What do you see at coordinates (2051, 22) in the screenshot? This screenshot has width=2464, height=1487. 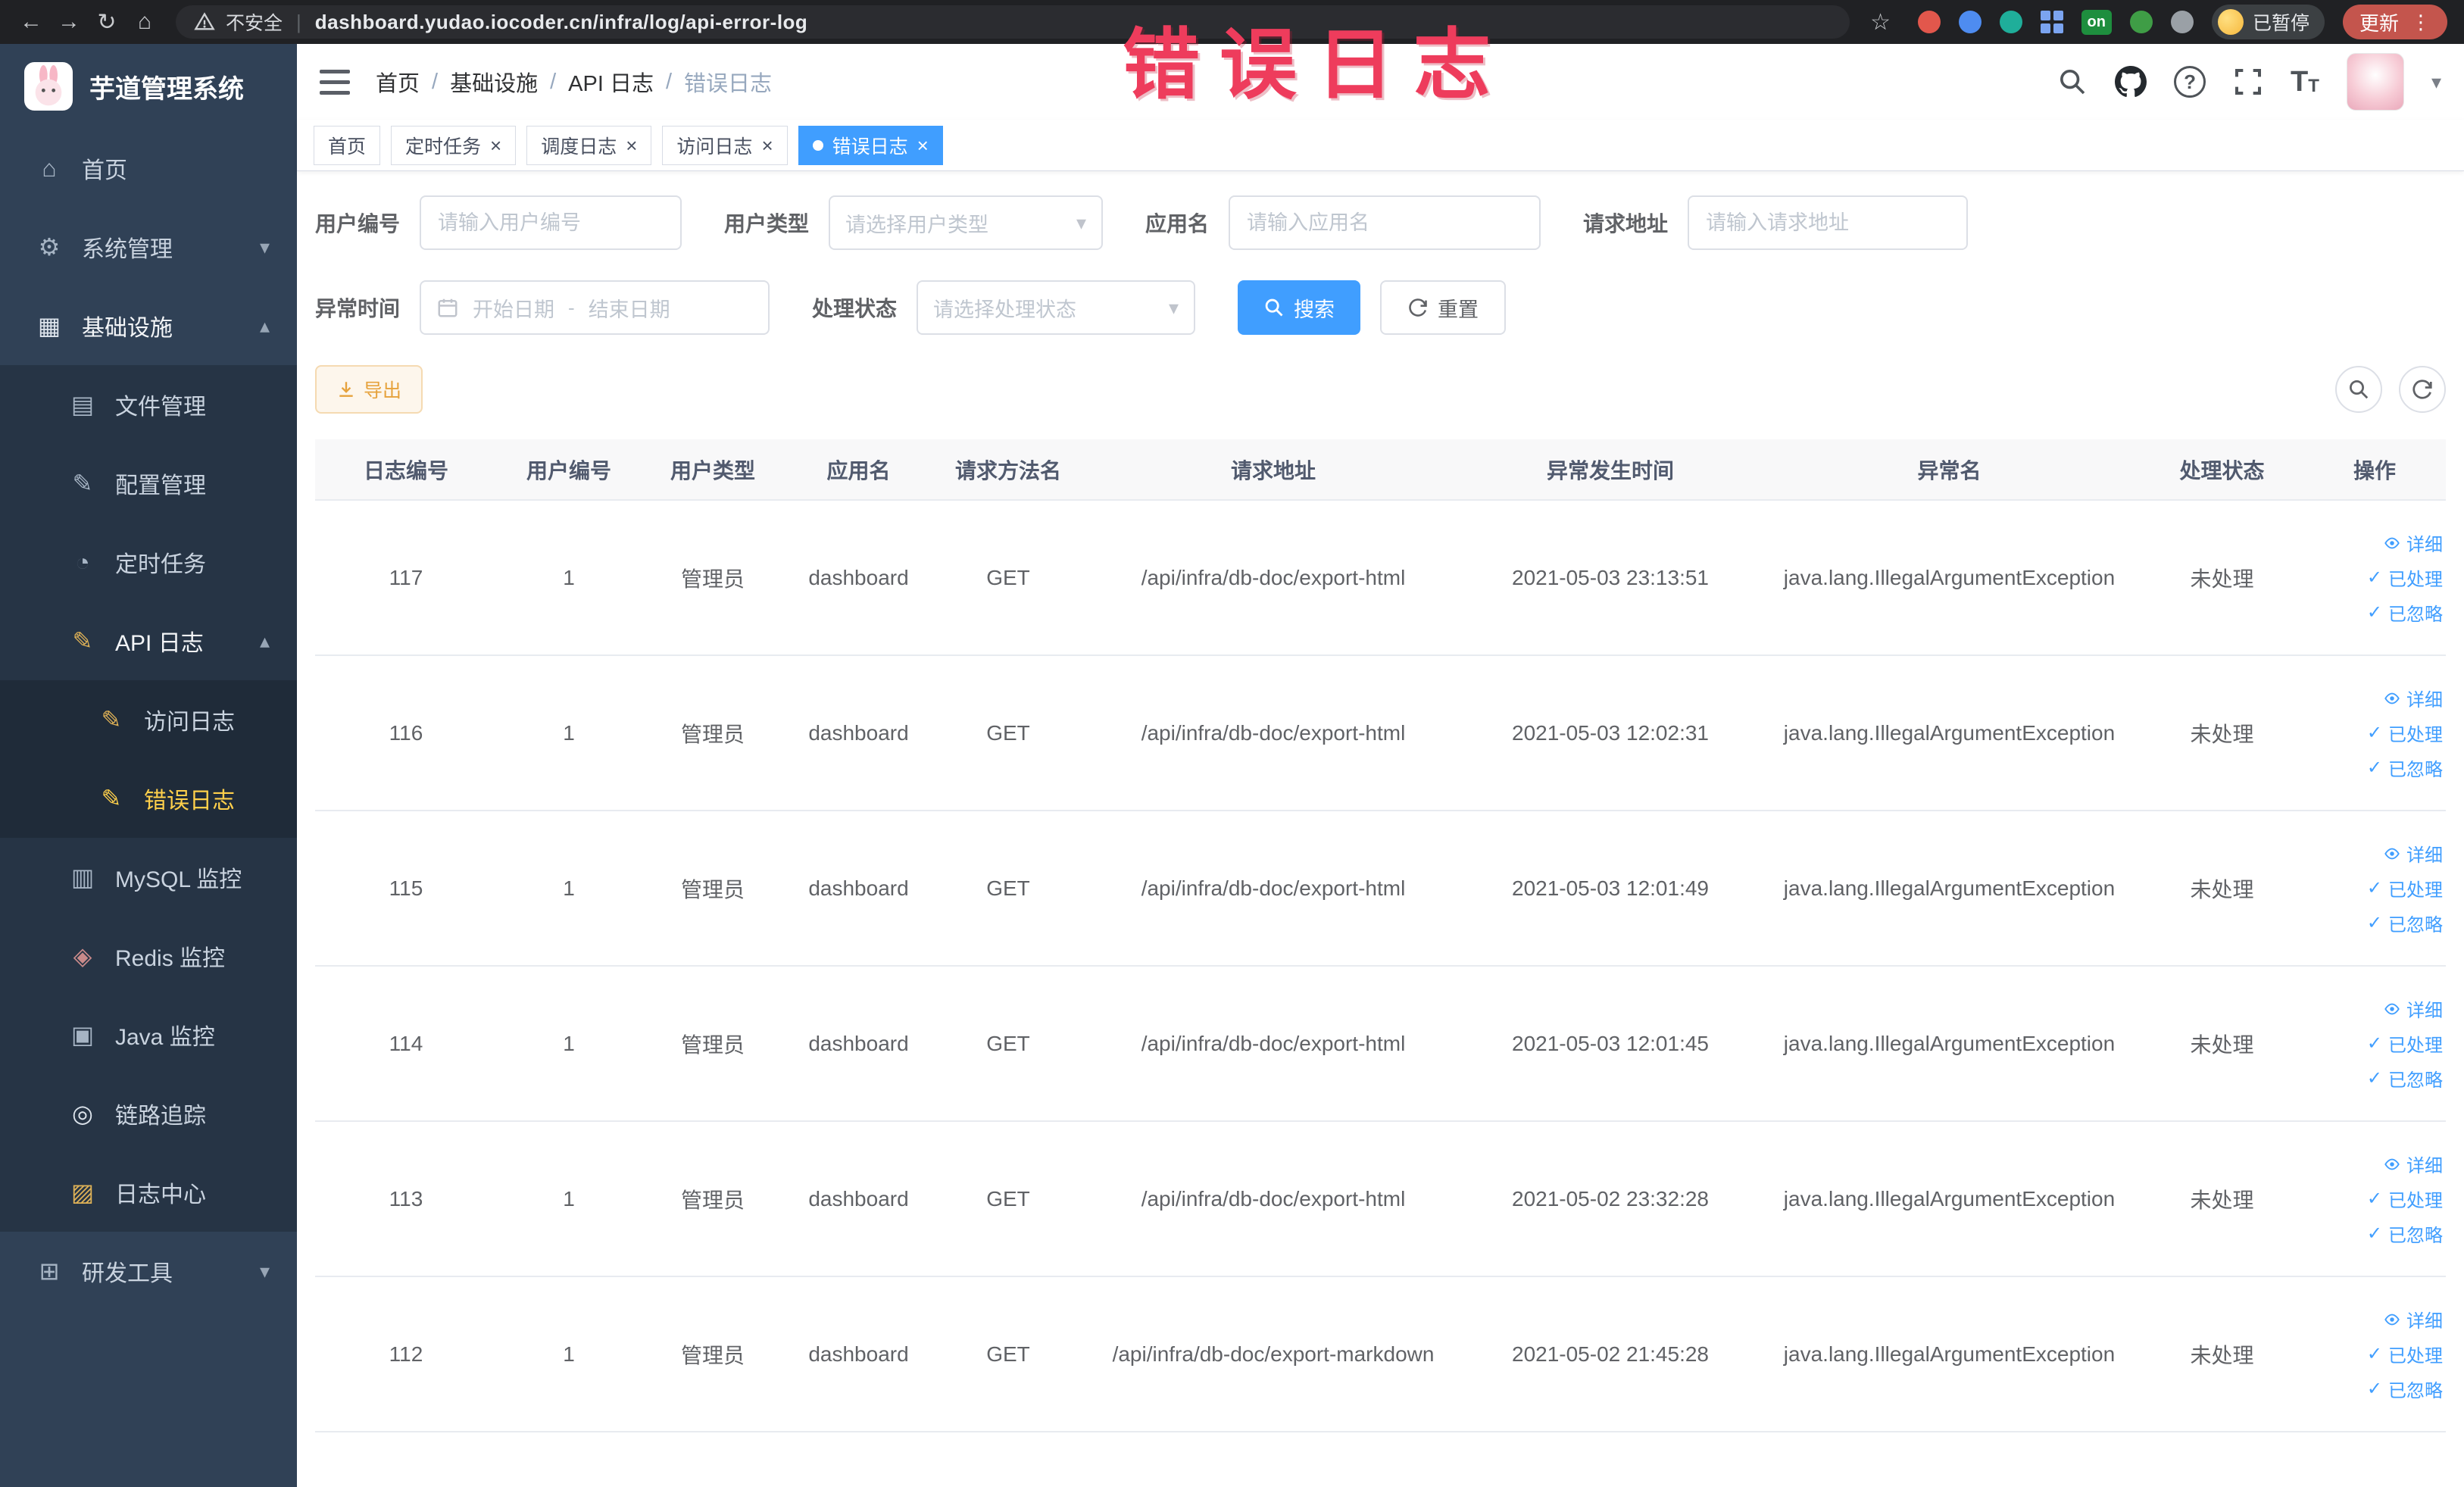 I see `extensions-grid-icon` at bounding box center [2051, 22].